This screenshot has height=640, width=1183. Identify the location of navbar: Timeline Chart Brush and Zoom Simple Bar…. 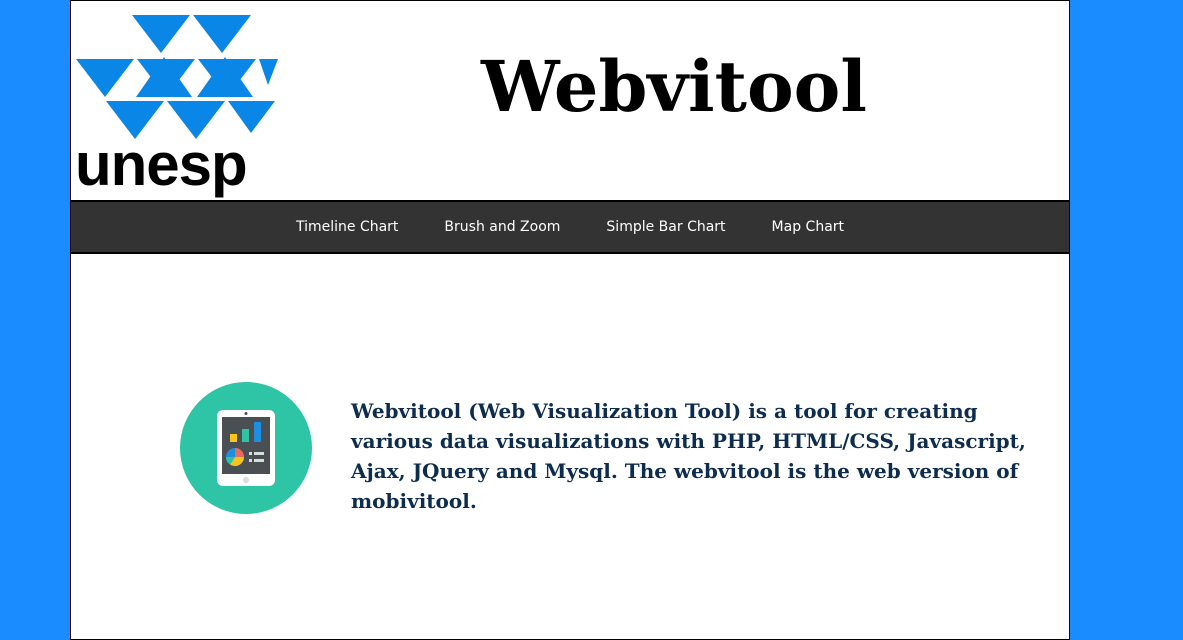
(570, 228).